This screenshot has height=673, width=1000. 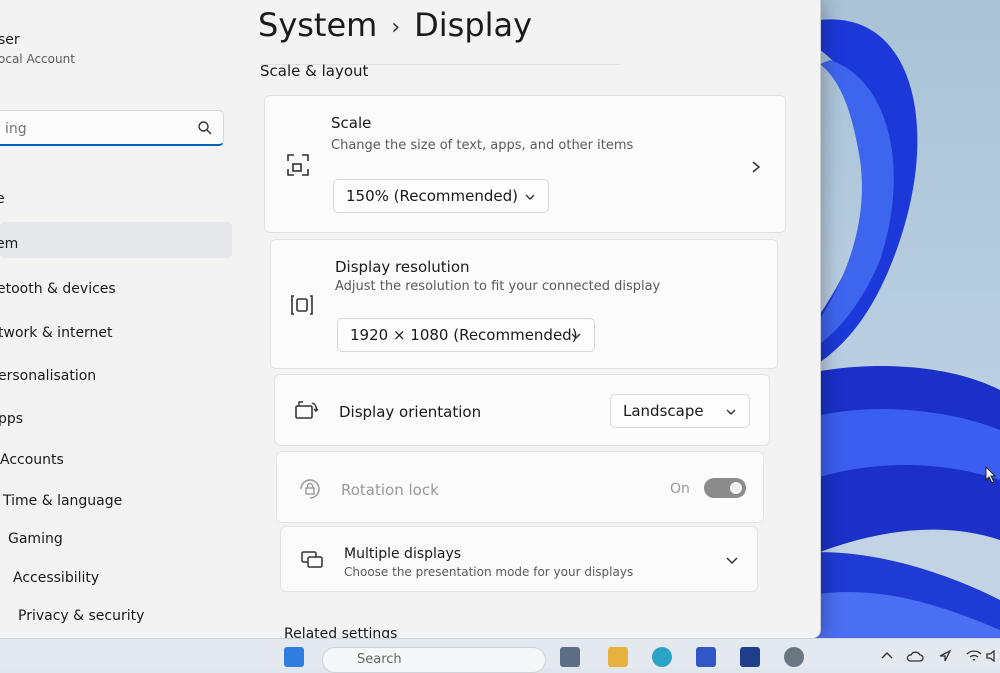 What do you see at coordinates (116, 333) in the screenshot?
I see `sidebar-item-network-internet: twork & internet` at bounding box center [116, 333].